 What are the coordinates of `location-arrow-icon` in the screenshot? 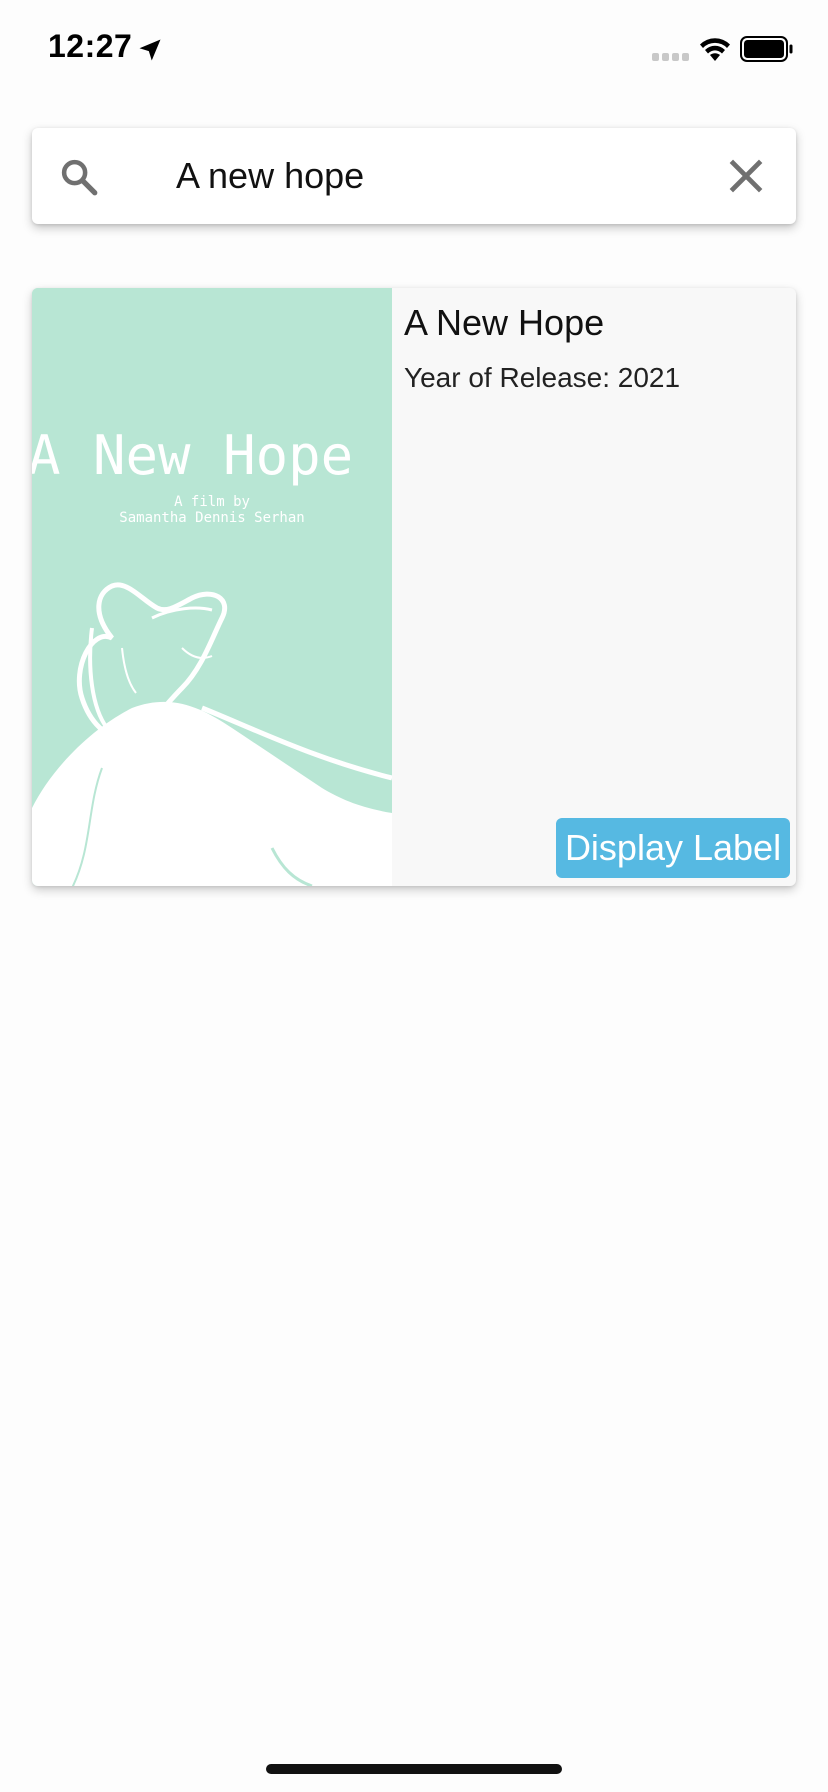 It's located at (150, 50).